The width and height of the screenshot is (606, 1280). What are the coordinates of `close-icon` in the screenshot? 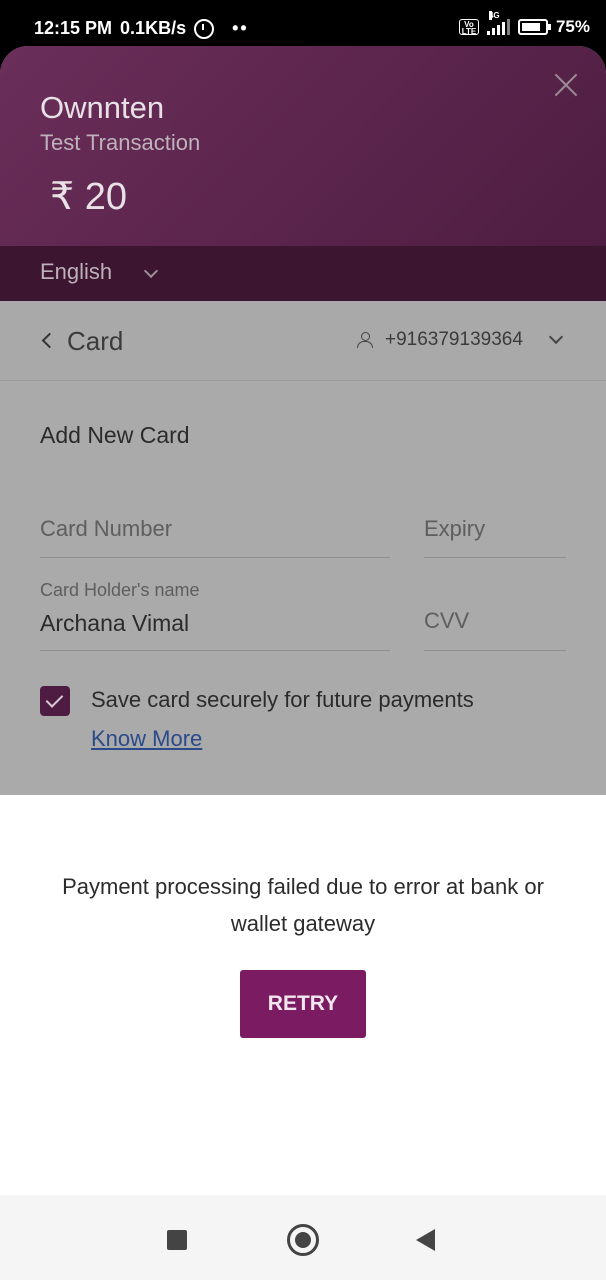 It's located at (566, 85).